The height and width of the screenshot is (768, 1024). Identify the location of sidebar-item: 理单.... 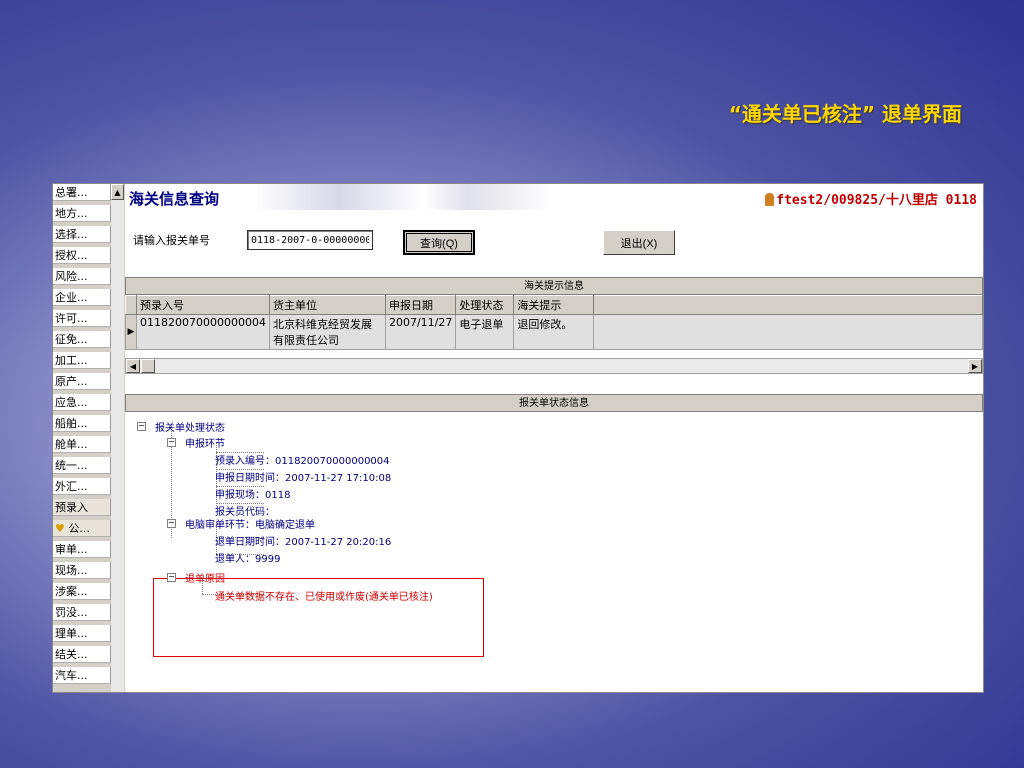
(82, 633).